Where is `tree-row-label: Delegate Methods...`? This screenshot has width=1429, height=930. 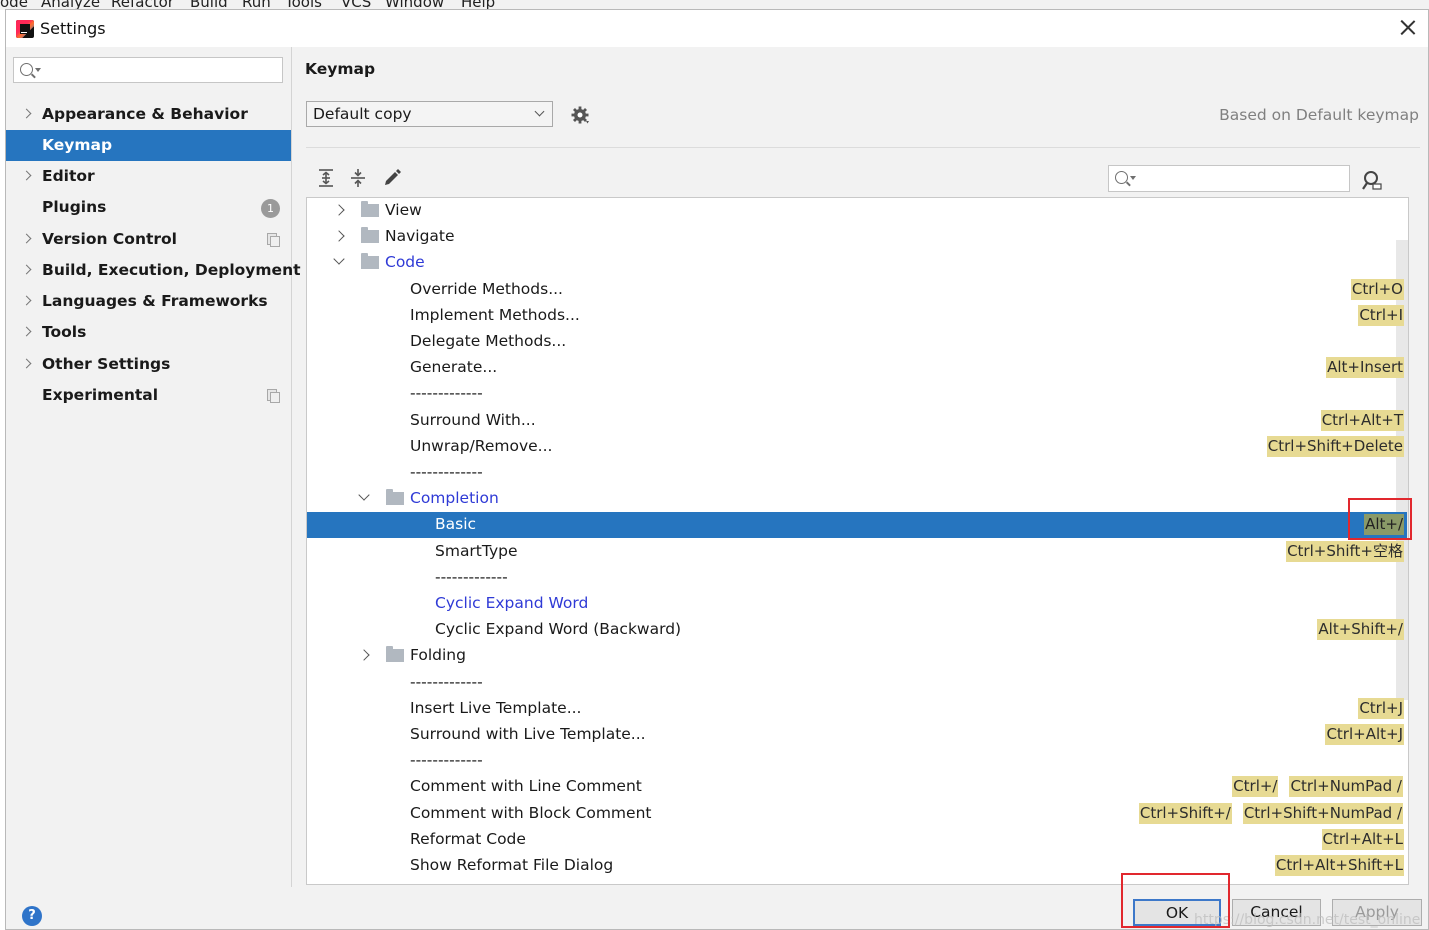
tree-row-label: Delegate Methods... is located at coordinates (488, 341).